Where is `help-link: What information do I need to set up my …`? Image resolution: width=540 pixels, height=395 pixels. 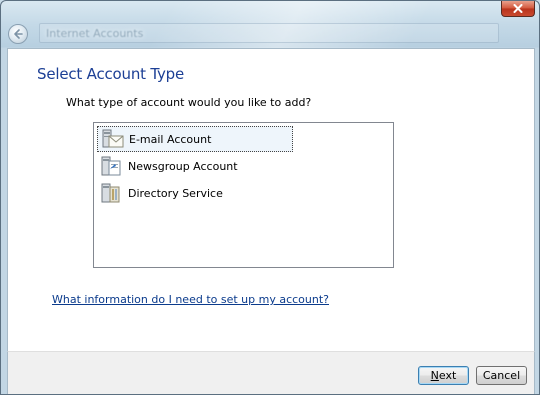
help-link: What information do I need to set up my … is located at coordinates (190, 299).